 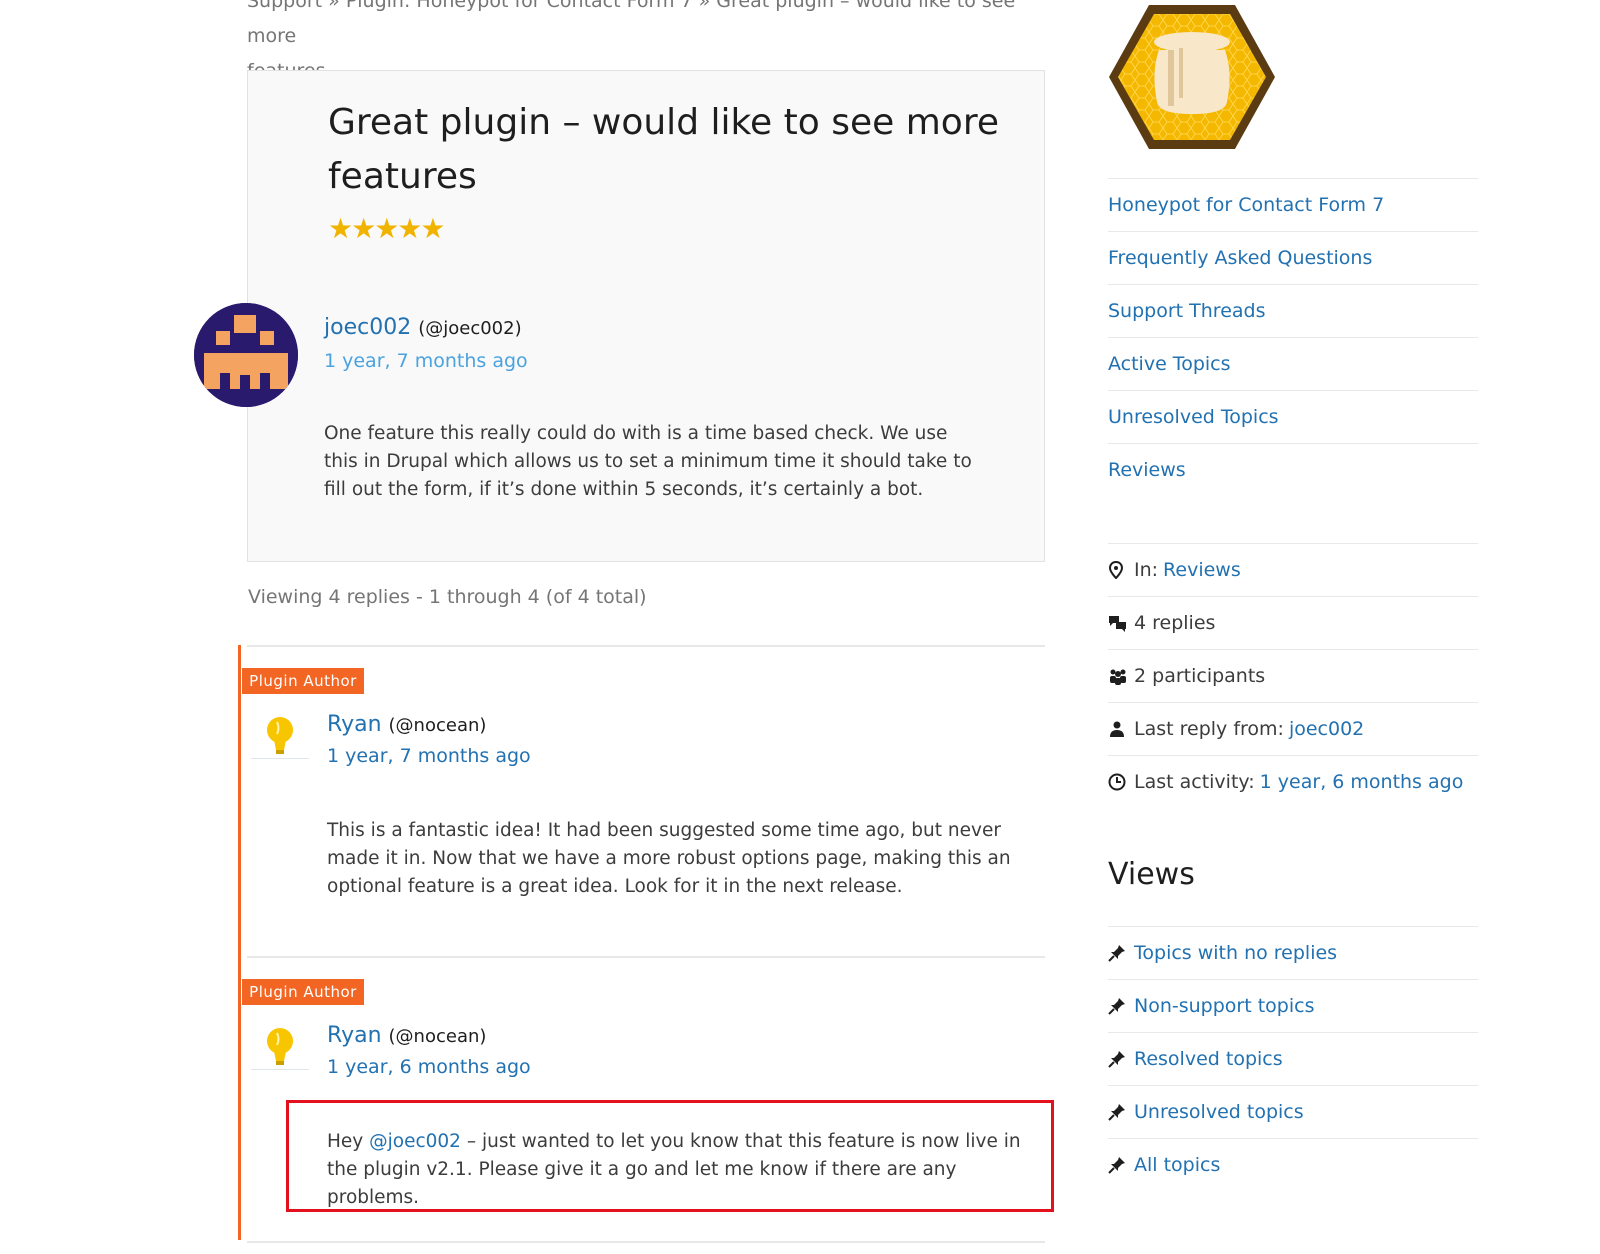 I want to click on view-no-replies: Topics with no replies, so click(x=1293, y=952).